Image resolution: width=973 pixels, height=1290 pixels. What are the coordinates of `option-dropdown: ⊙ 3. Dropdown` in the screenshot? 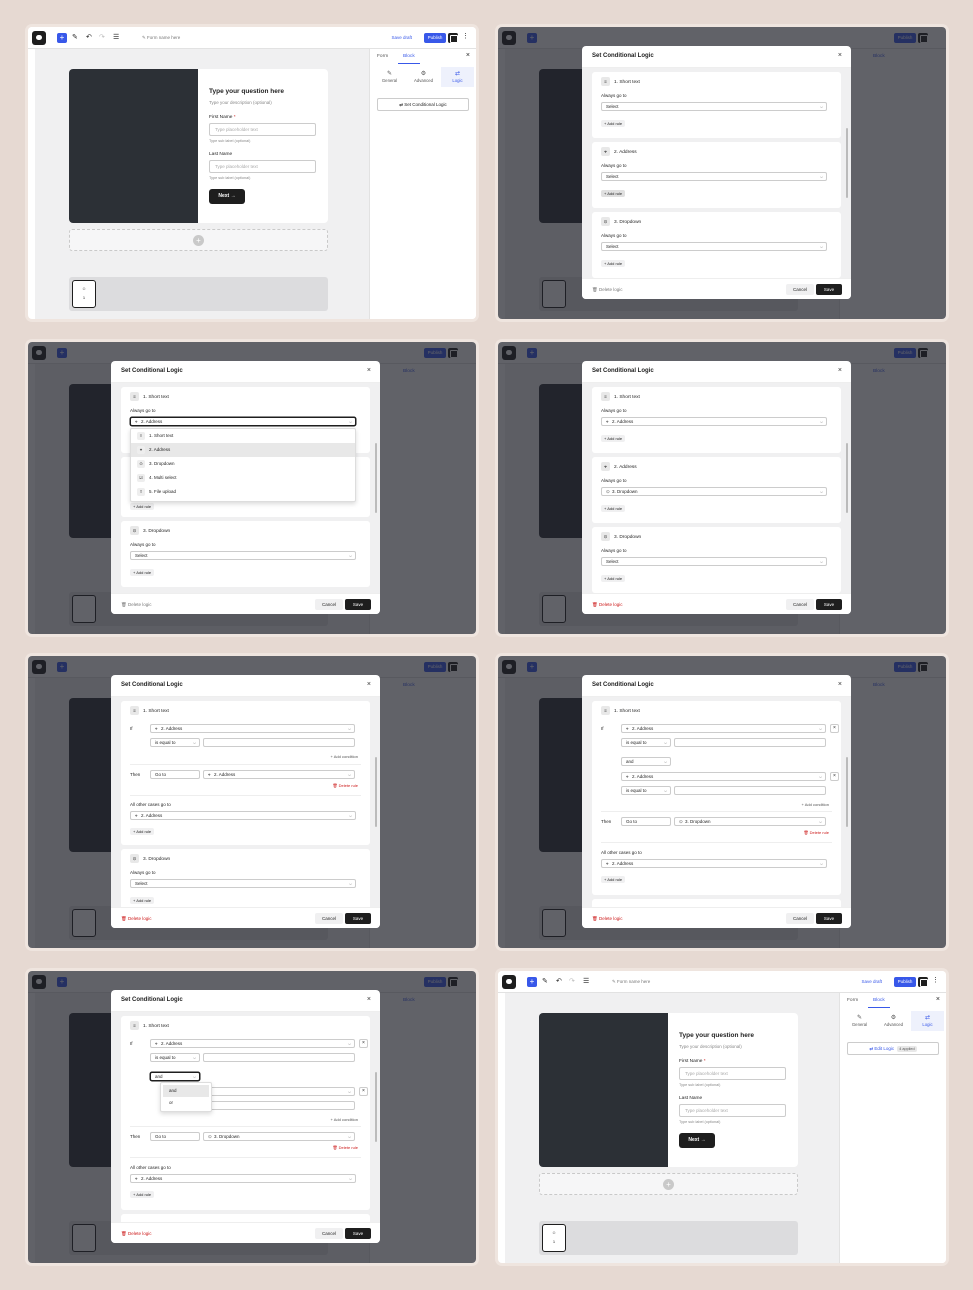 It's located at (243, 464).